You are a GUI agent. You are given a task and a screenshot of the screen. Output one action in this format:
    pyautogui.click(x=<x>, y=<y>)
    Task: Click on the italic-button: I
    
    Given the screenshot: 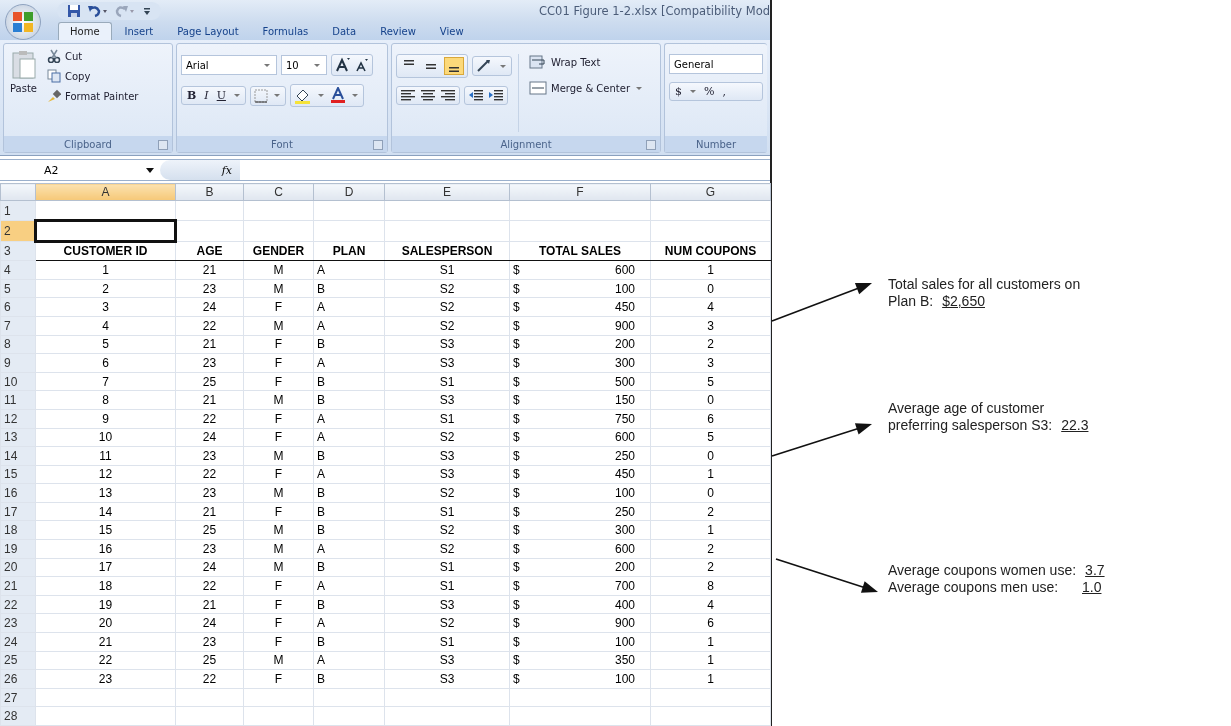 What is the action you would take?
    pyautogui.click(x=206, y=95)
    